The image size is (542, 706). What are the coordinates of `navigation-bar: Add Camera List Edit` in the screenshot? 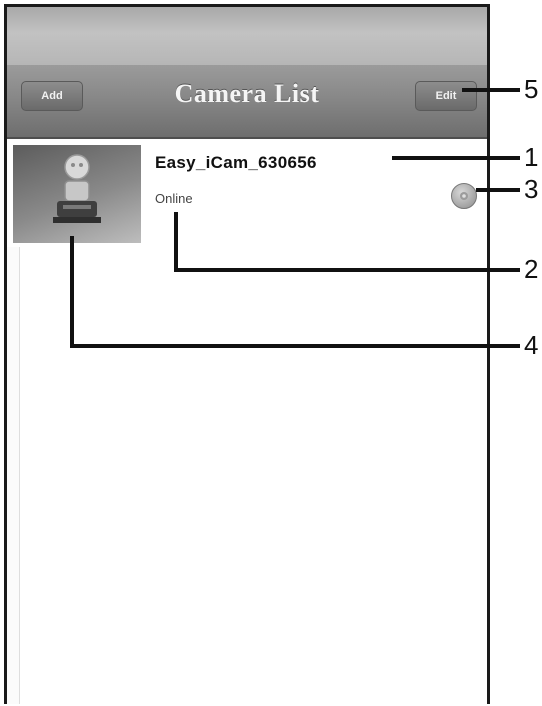 It's located at (247, 102).